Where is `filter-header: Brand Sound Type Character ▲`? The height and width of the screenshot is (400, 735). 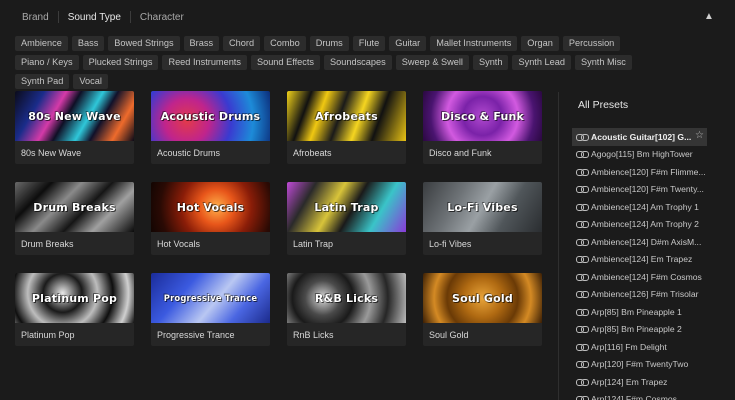
filter-header: Brand Sound Type Character ▲ is located at coordinates (367, 17).